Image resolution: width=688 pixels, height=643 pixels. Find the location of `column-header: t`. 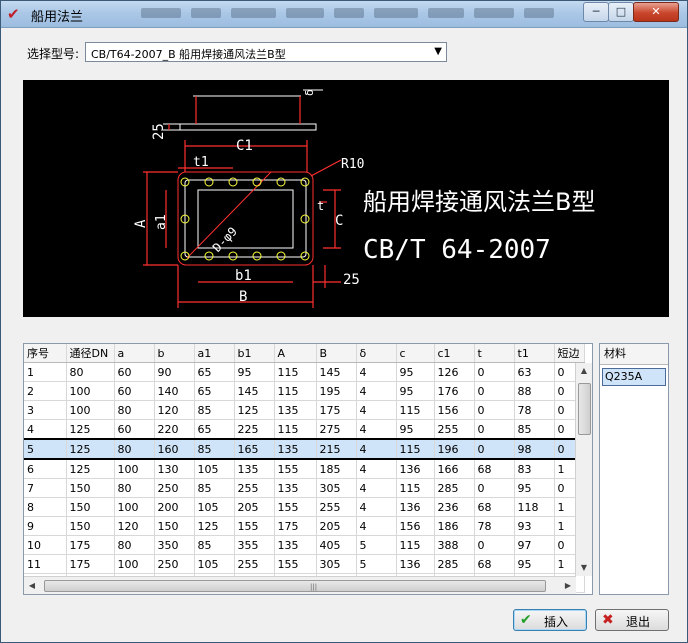

column-header: t is located at coordinates (494, 353).